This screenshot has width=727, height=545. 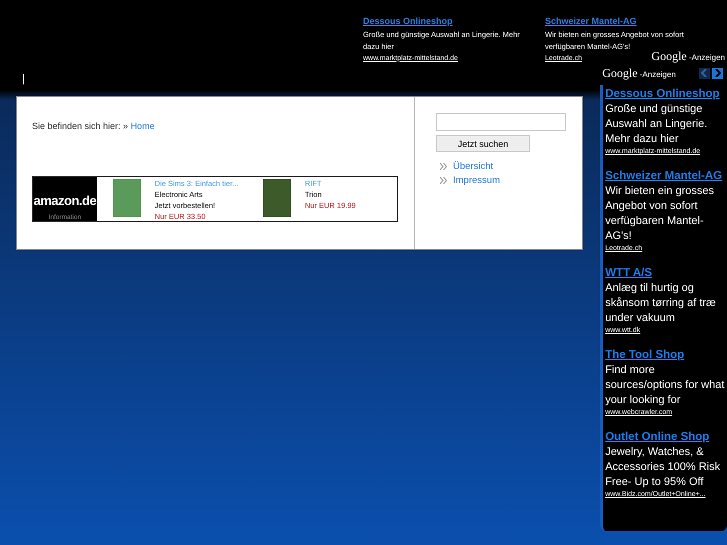 What do you see at coordinates (718, 73) in the screenshot?
I see `next-arrow-button` at bounding box center [718, 73].